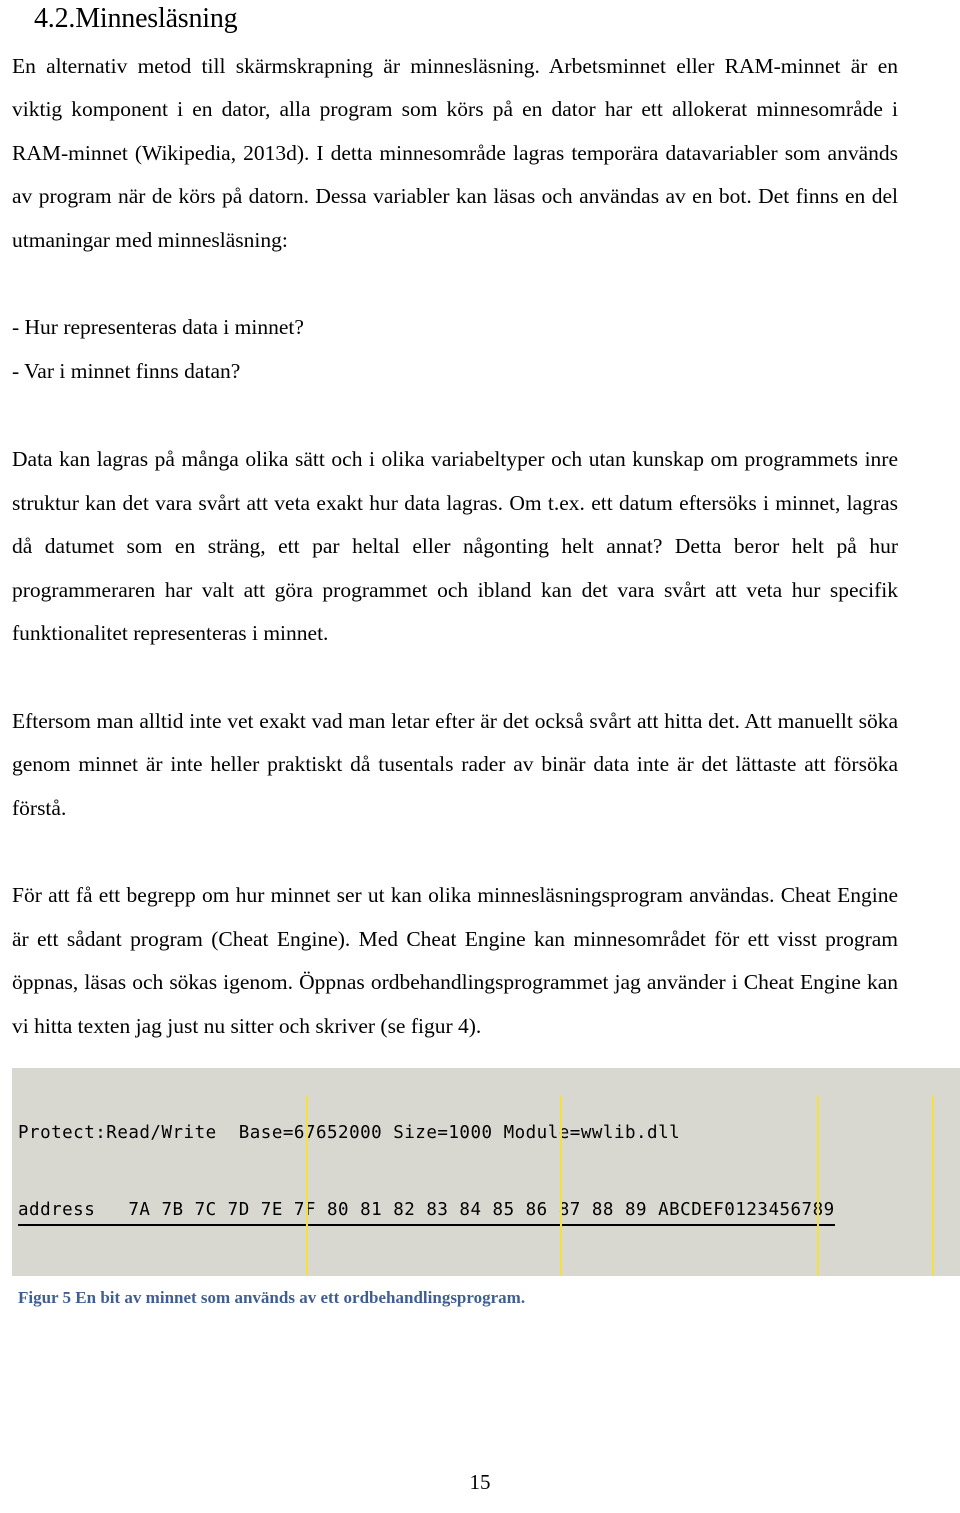 This screenshot has width=960, height=1513. I want to click on bullet-item-1: - Hur representeras data i minnet?, so click(158, 327).